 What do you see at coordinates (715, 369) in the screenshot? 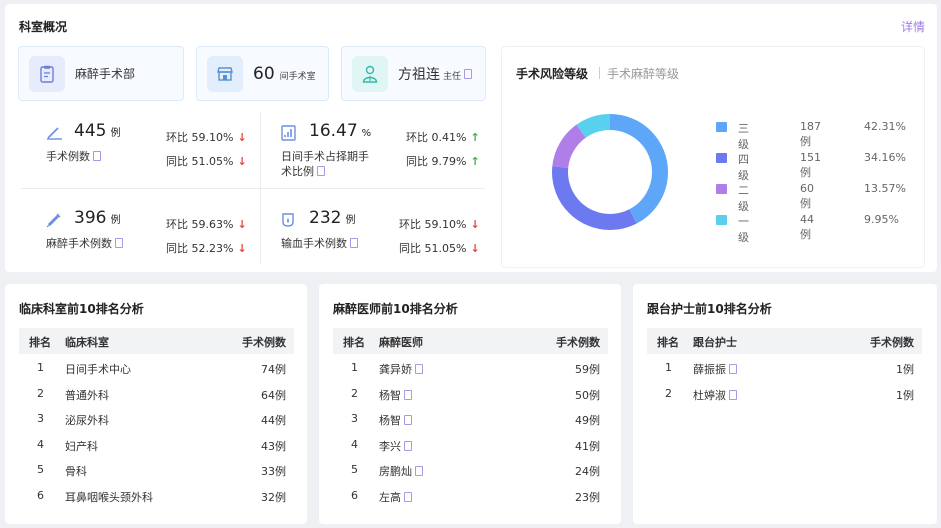
I see `row-name: 薛振振` at bounding box center [715, 369].